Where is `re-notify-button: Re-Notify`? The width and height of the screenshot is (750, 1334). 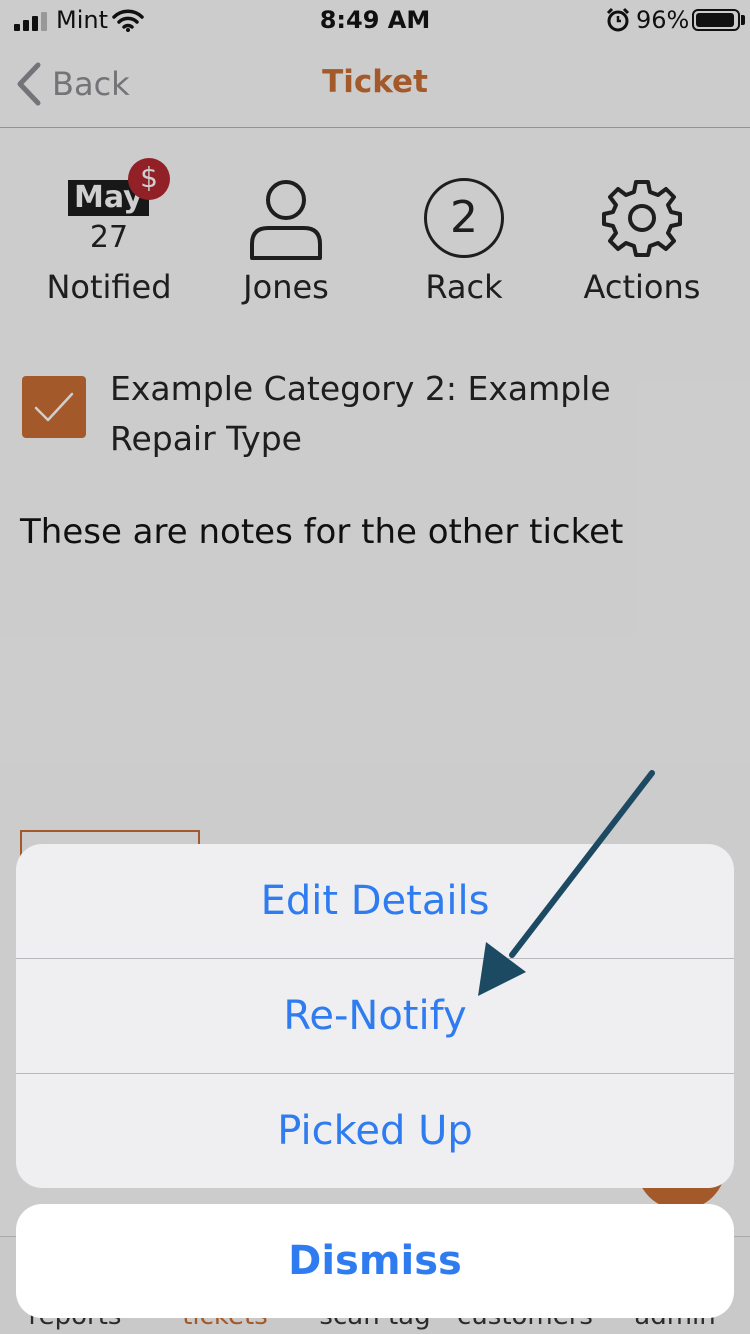
re-notify-button: Re-Notify is located at coordinates (375, 1016).